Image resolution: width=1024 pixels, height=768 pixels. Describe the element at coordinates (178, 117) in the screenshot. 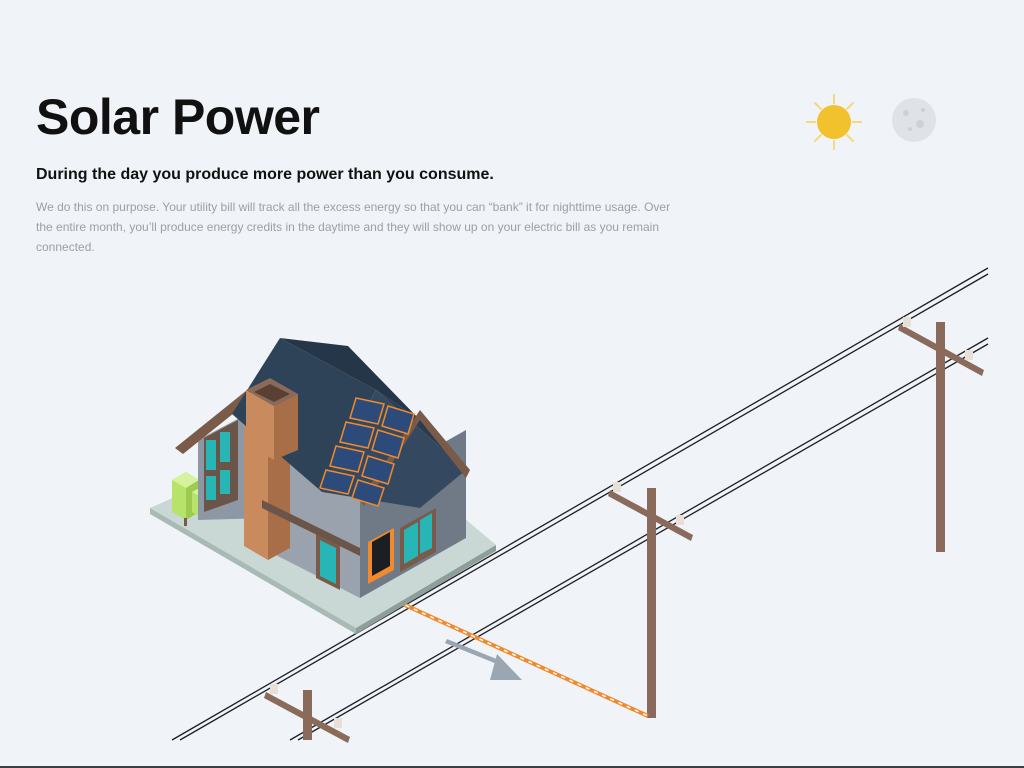

I see `page-title: Solar Power` at that location.